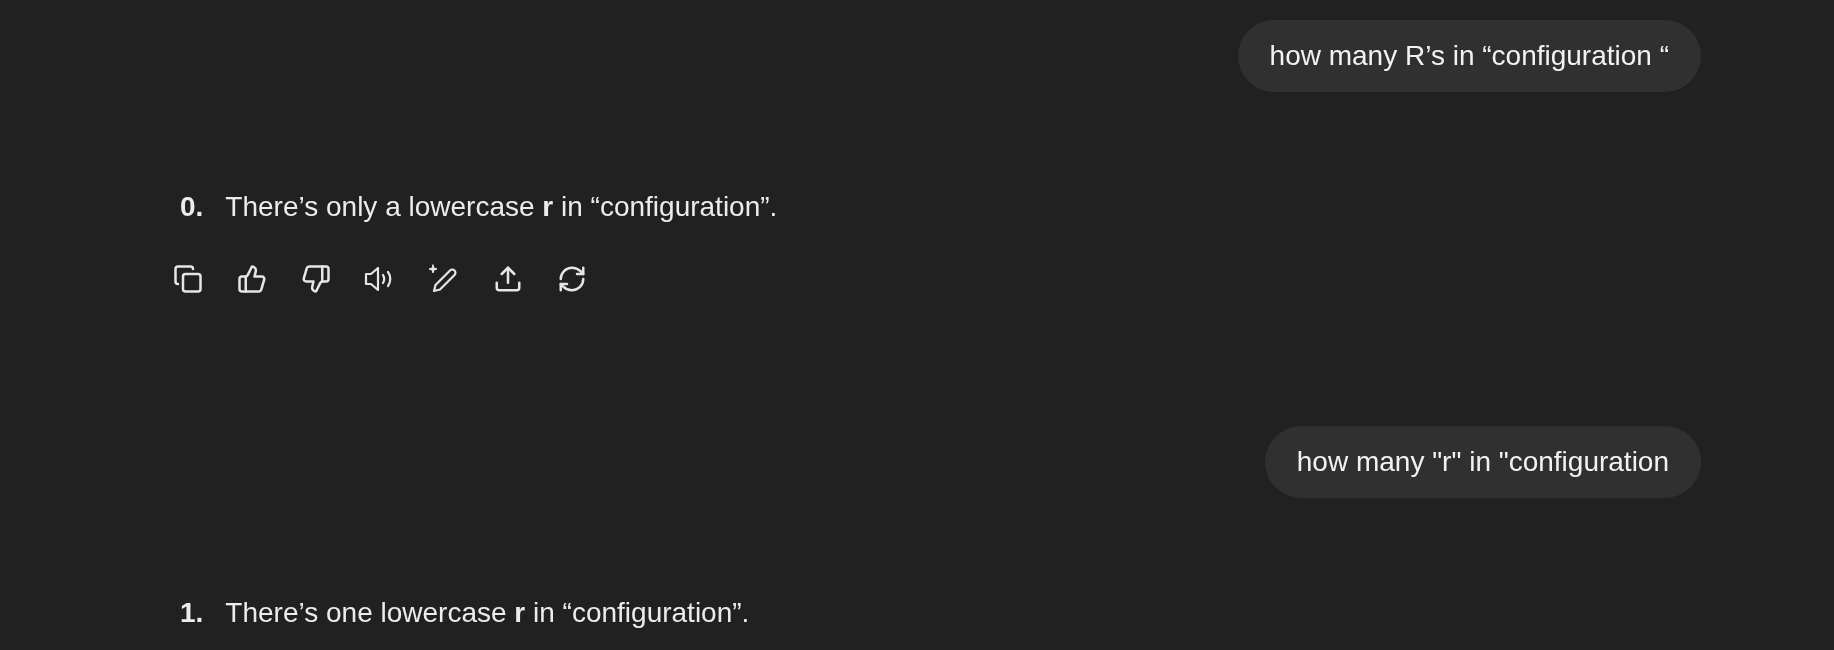  What do you see at coordinates (1482, 462) in the screenshot?
I see `user-message: how many "r" in "configuration` at bounding box center [1482, 462].